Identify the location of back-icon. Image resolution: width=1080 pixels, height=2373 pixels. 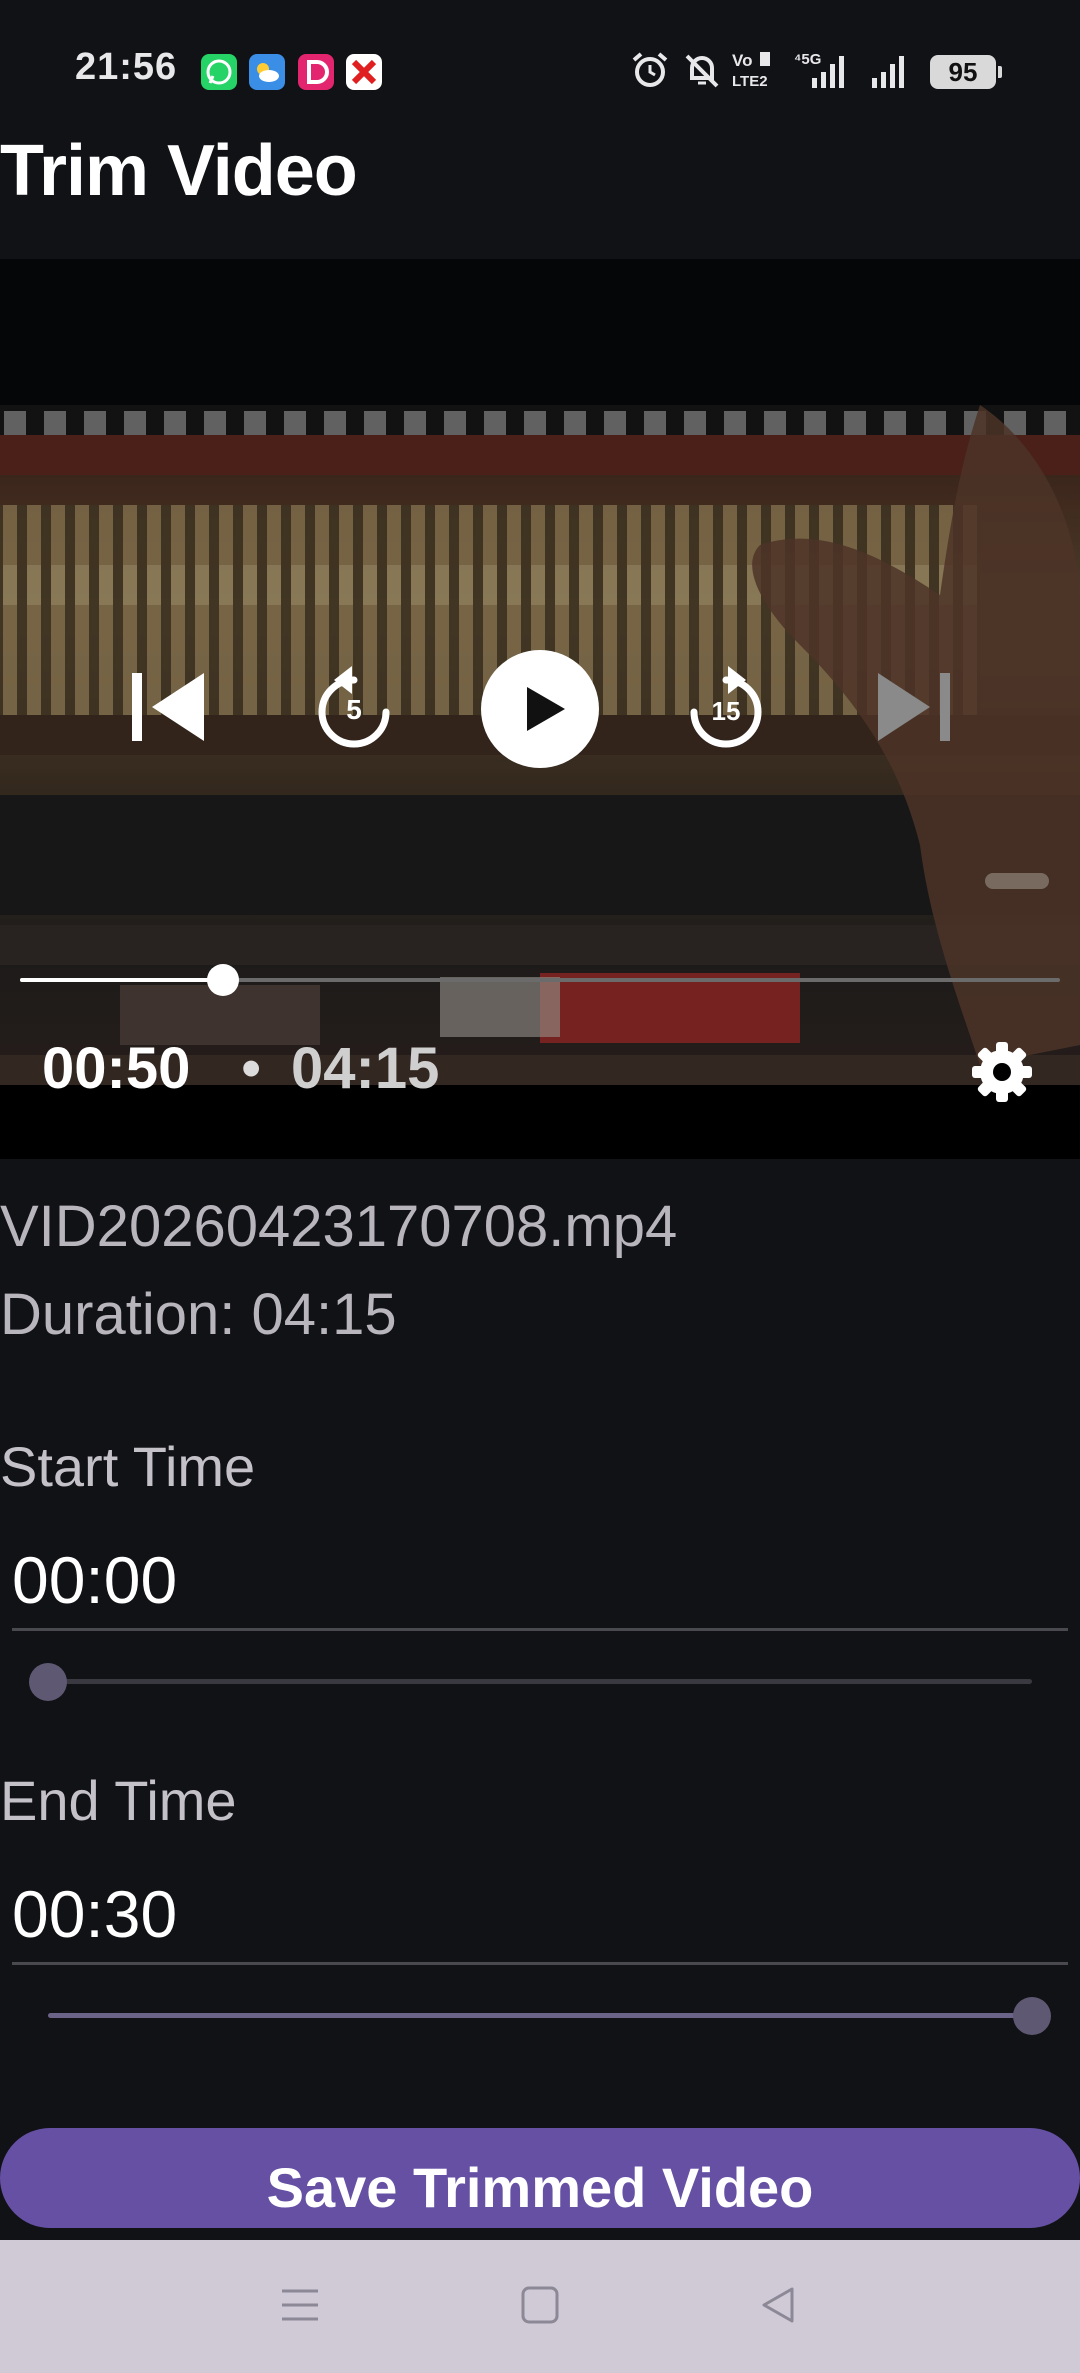
(778, 2305).